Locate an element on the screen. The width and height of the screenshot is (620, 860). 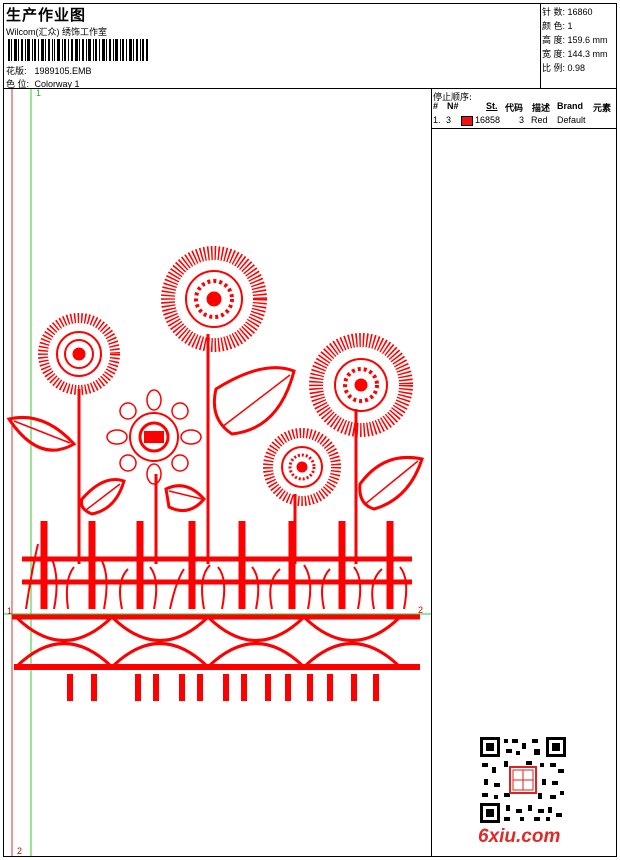
fence-pickets is located at coordinates (217, 565).